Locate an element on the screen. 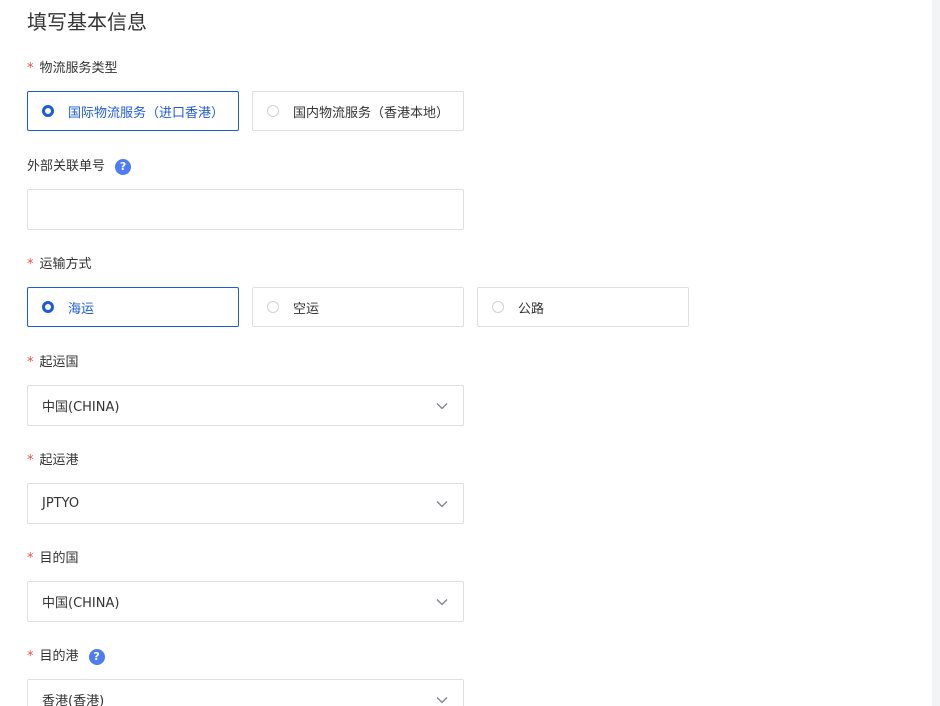  dest-port-select: 香港(香港) is located at coordinates (245, 692).